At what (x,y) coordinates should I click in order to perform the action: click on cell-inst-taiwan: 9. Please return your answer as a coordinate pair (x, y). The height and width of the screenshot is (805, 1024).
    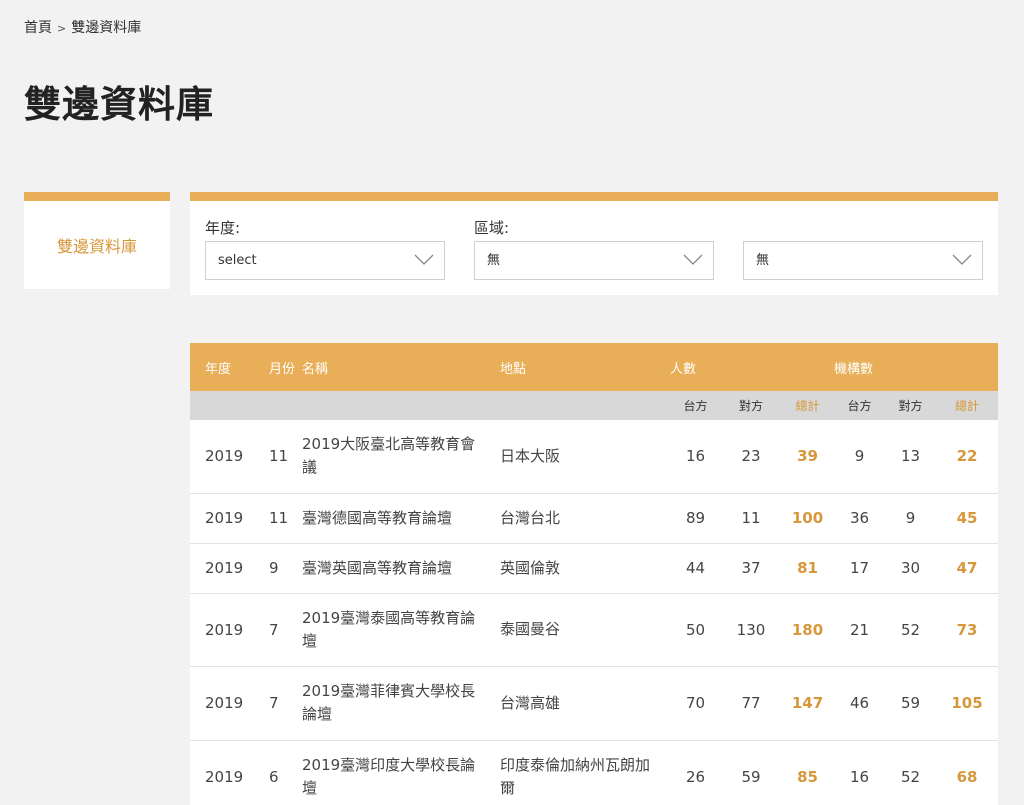
    Looking at the image, I should click on (859, 457).